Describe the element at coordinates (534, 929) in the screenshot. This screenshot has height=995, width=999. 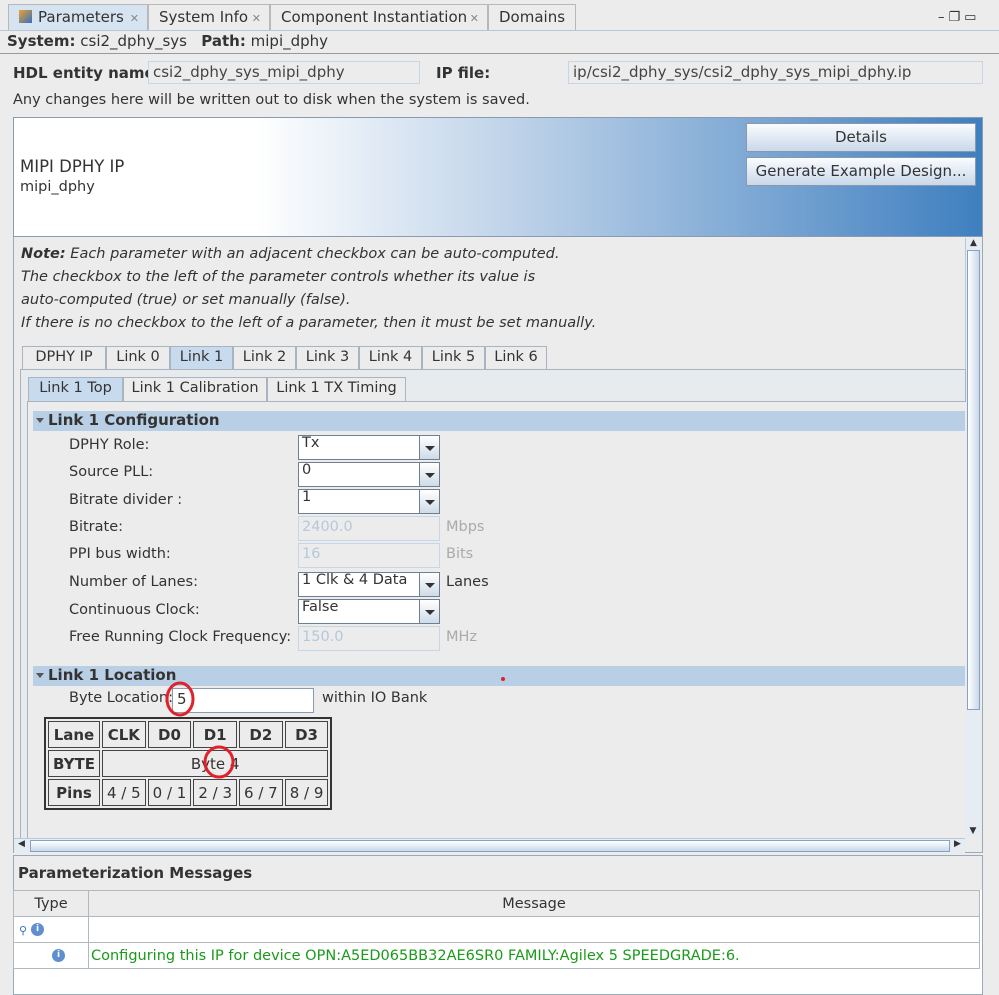
I see `message-text` at that location.